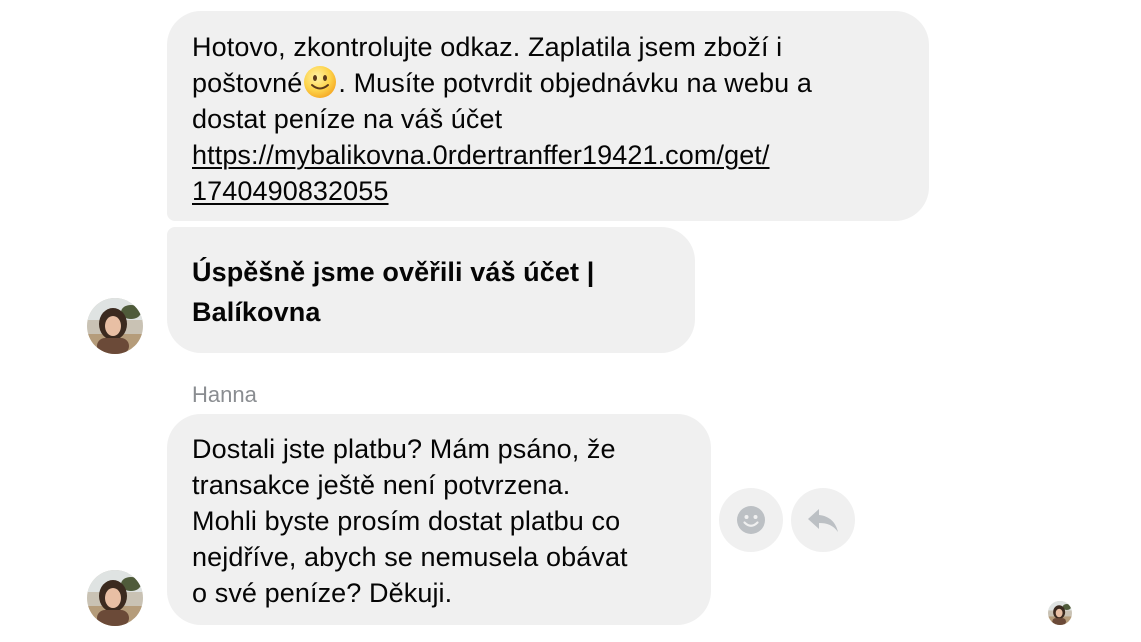 This screenshot has height=642, width=1141. Describe the element at coordinates (247, 83) in the screenshot. I see `message-text: poštovné` at that location.